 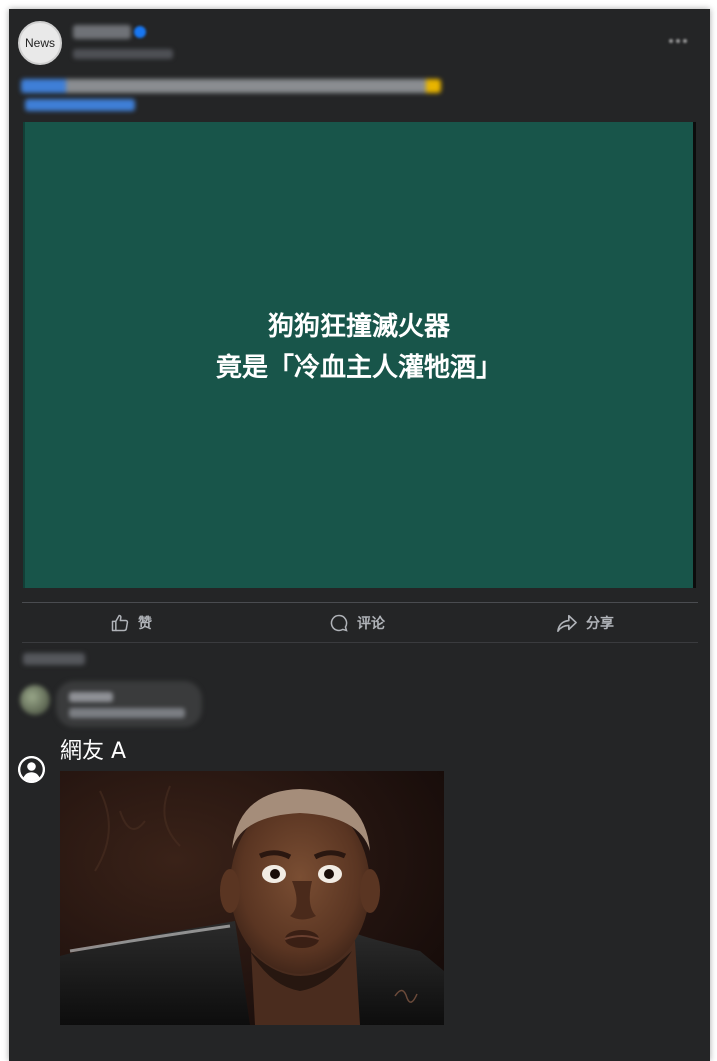 I want to click on verified-badge-icon, so click(x=140, y=32).